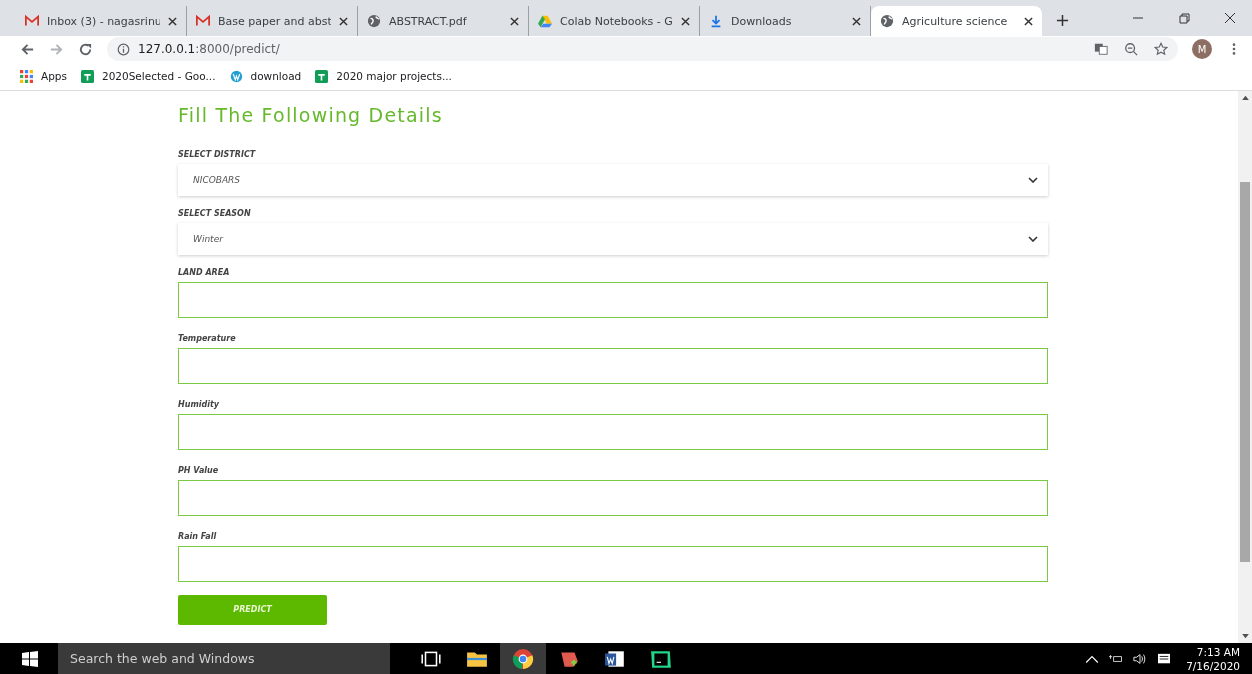 This screenshot has height=674, width=1252. I want to click on bookmark: Apps, so click(43, 76).